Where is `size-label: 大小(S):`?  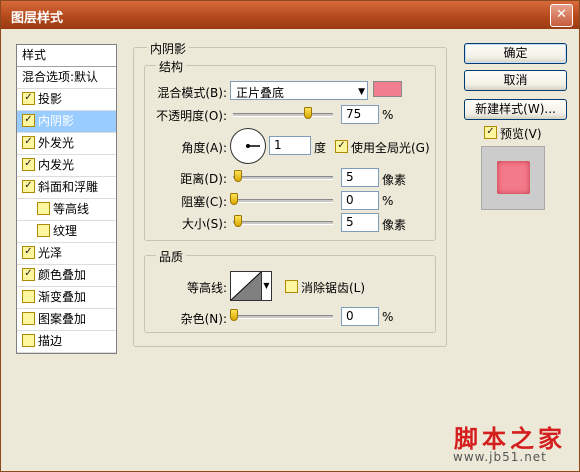
size-label: 大小(S): is located at coordinates (204, 224).